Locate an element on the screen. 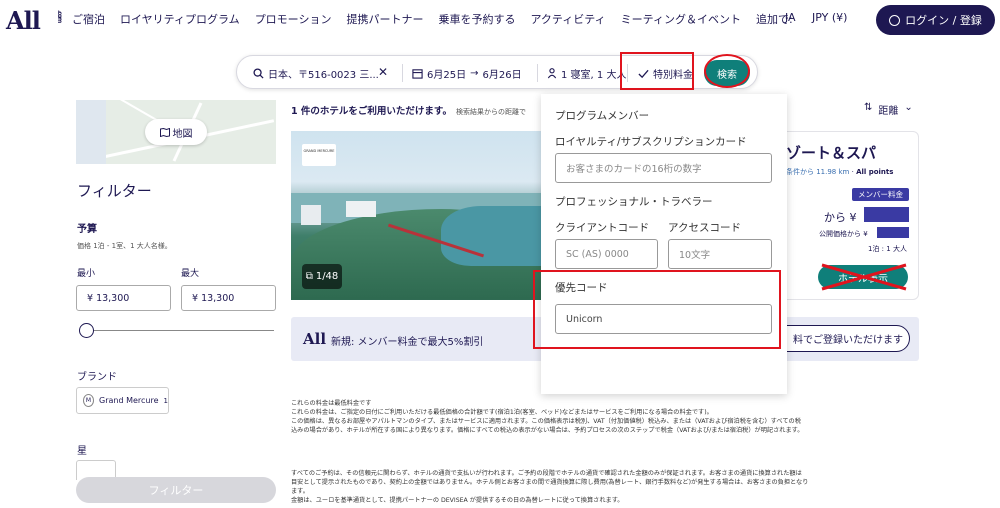 Image resolution: width=1000 pixels, height=508 pixels. min-label: 最小 is located at coordinates (86, 274).